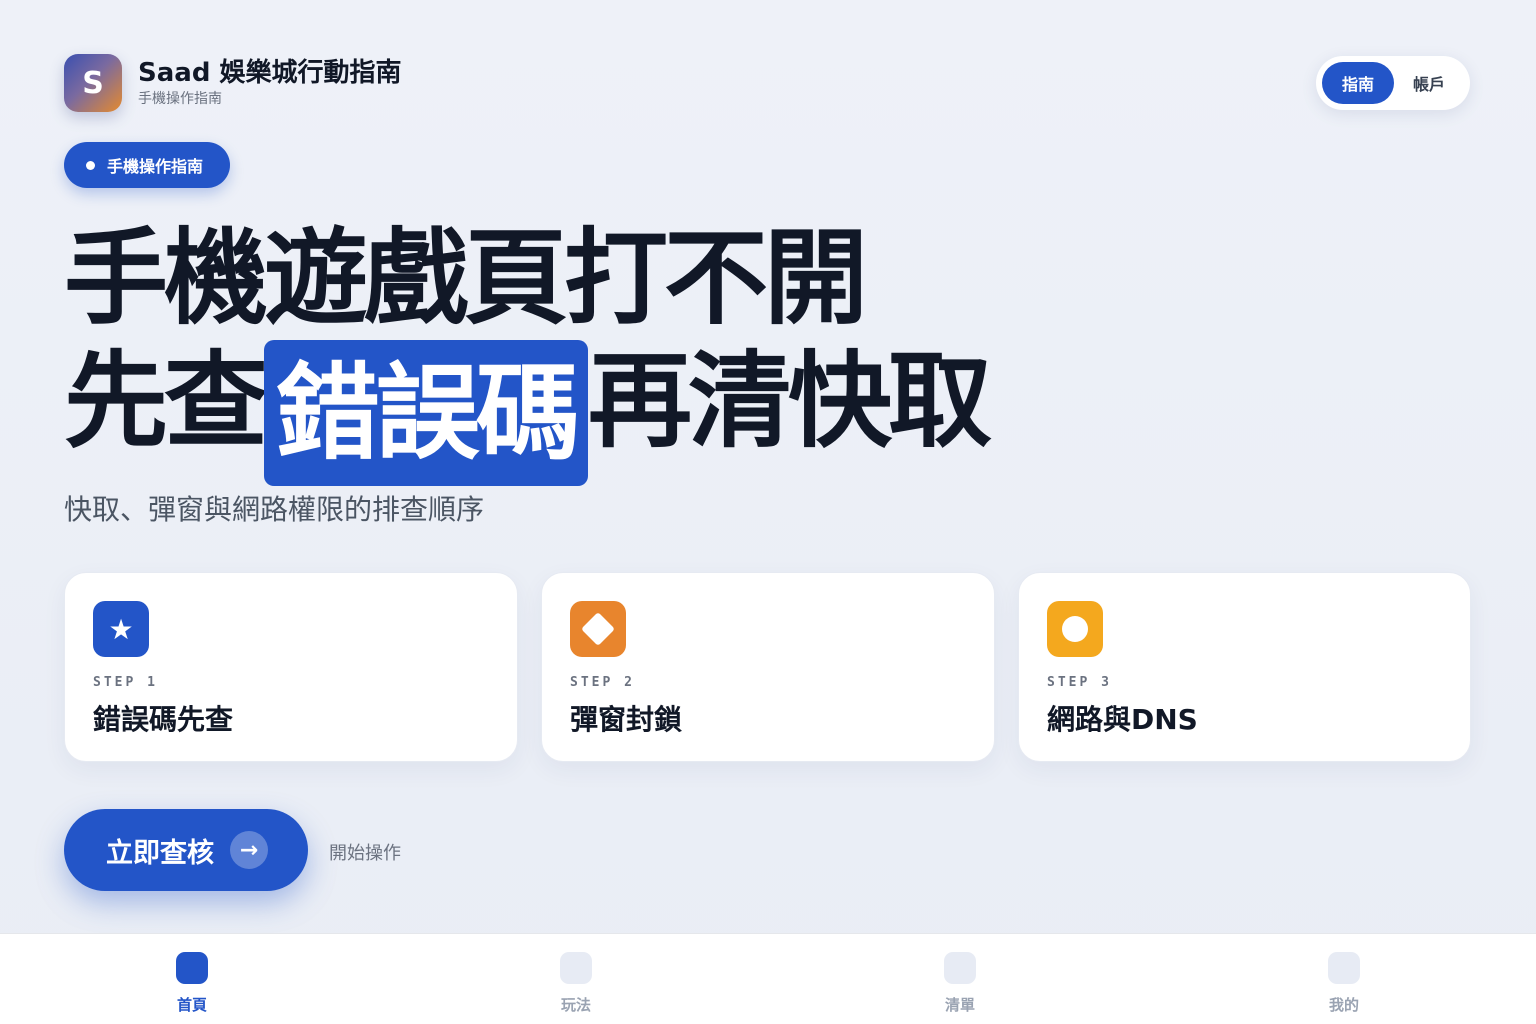 This screenshot has height=1024, width=1536. Describe the element at coordinates (1358, 83) in the screenshot. I see `segment-guide: 指南` at that location.